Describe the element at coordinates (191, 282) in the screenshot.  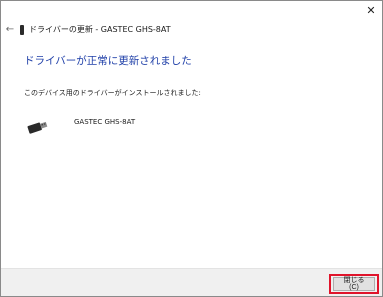
I see `dialog-footer: 閉じる(C)` at that location.